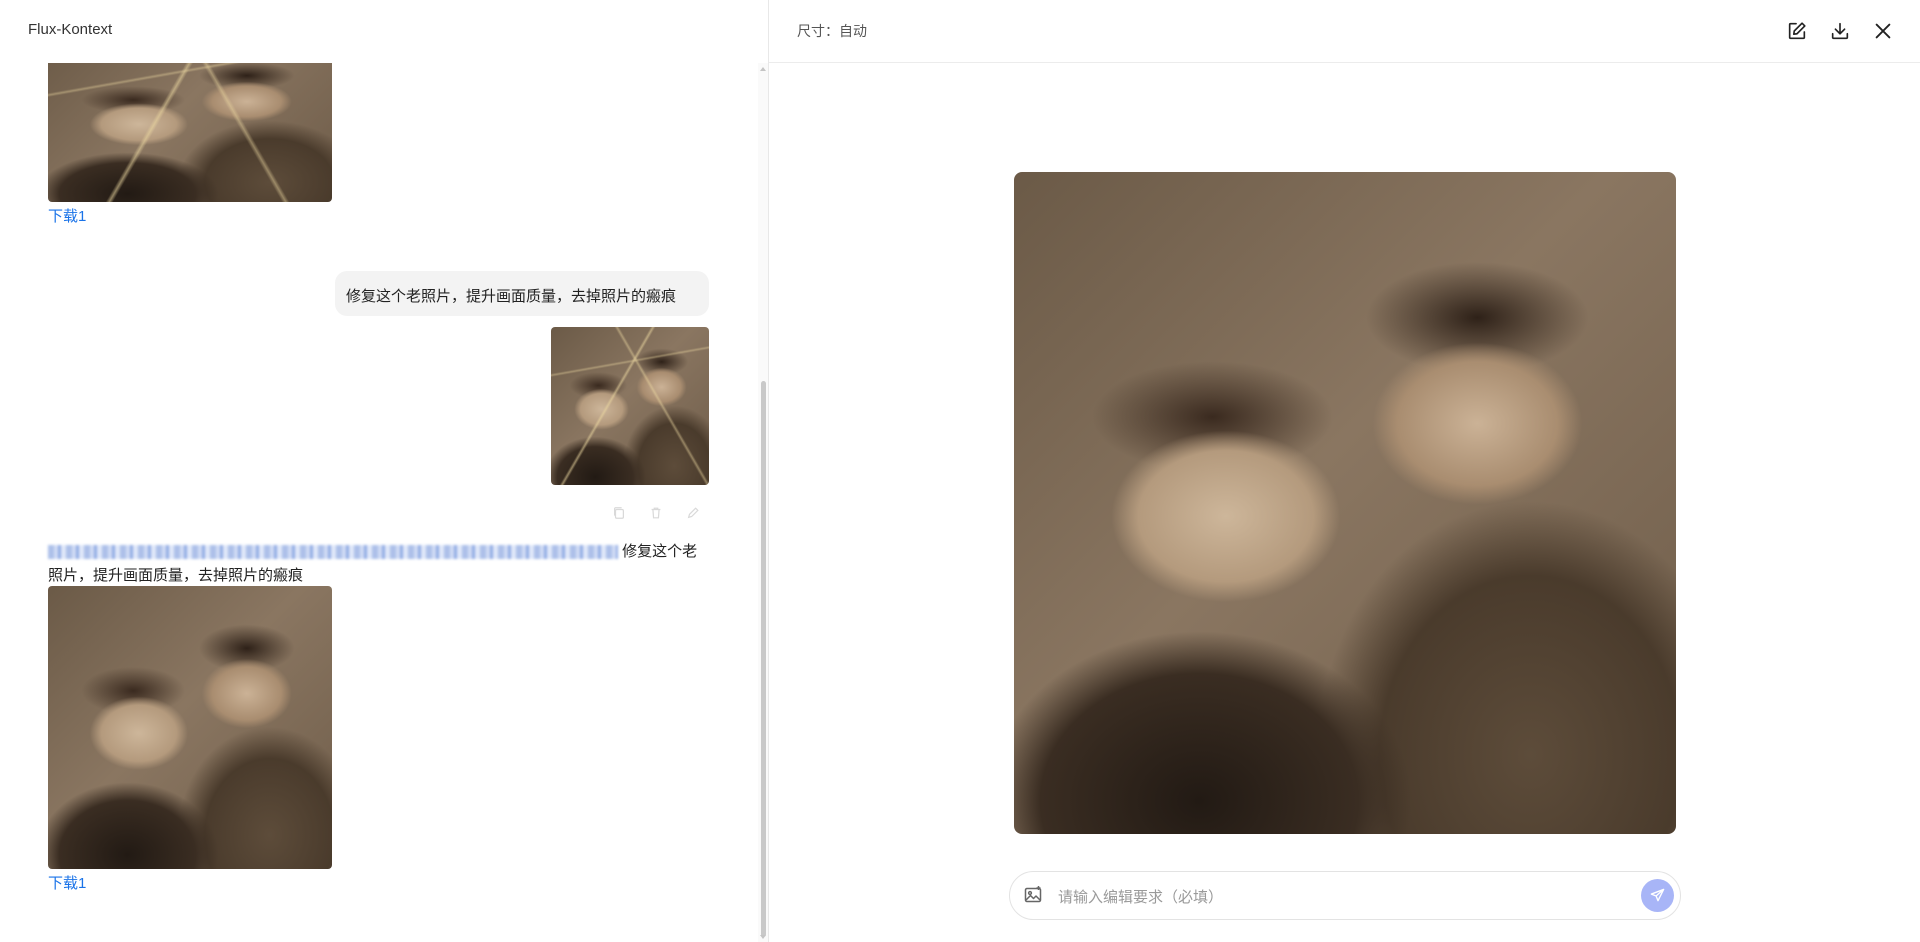 This screenshot has width=1920, height=942. I want to click on edit-prompt-box, so click(1345, 895).